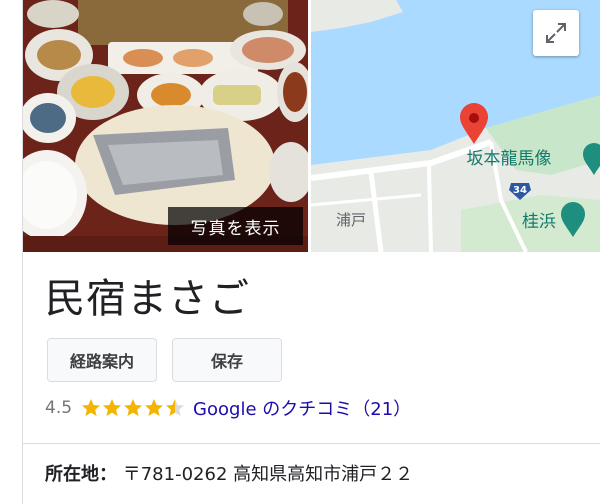 The height and width of the screenshot is (504, 600). I want to click on expand-icon, so click(556, 33).